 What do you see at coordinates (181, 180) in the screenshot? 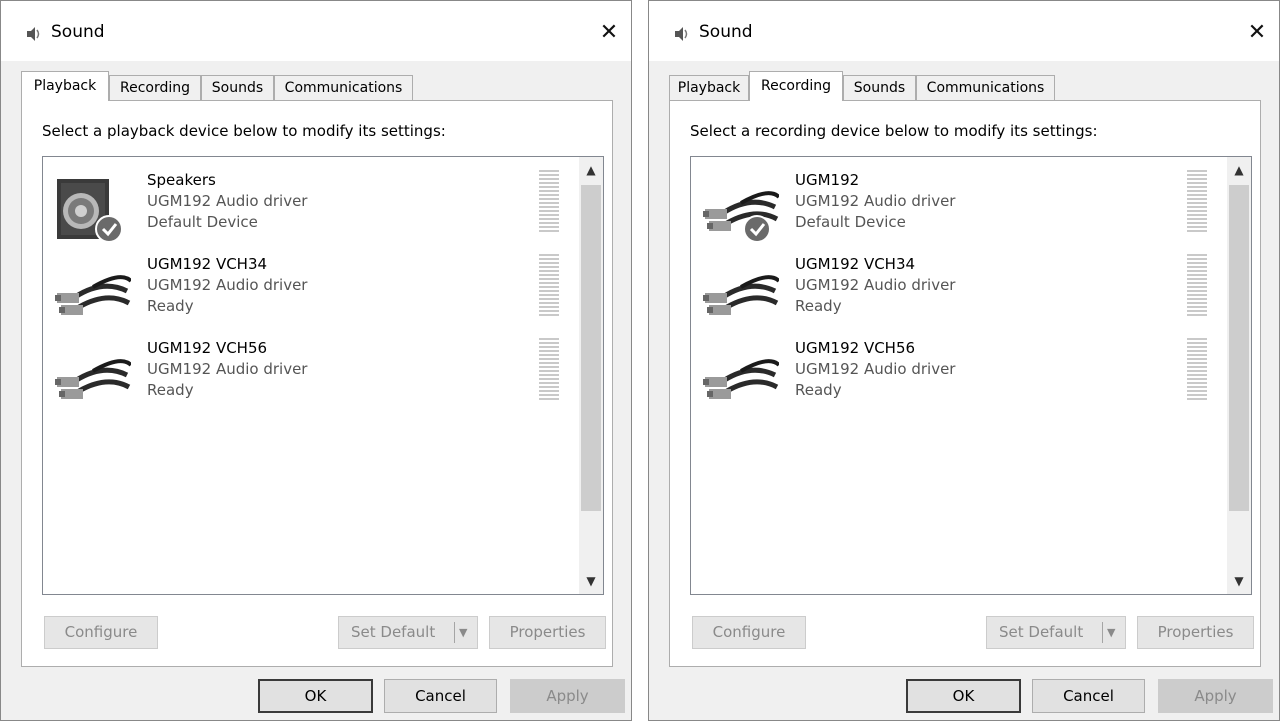
I see `device-name: Speakers` at bounding box center [181, 180].